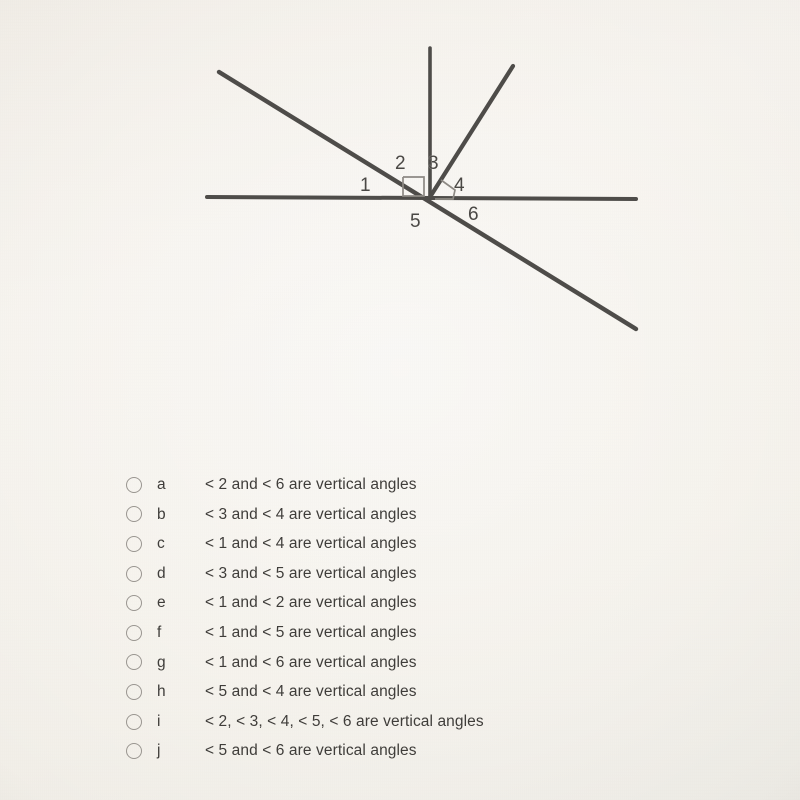  I want to click on option-row-g: g < 1 and < 6 are vertical angles, so click(400, 663).